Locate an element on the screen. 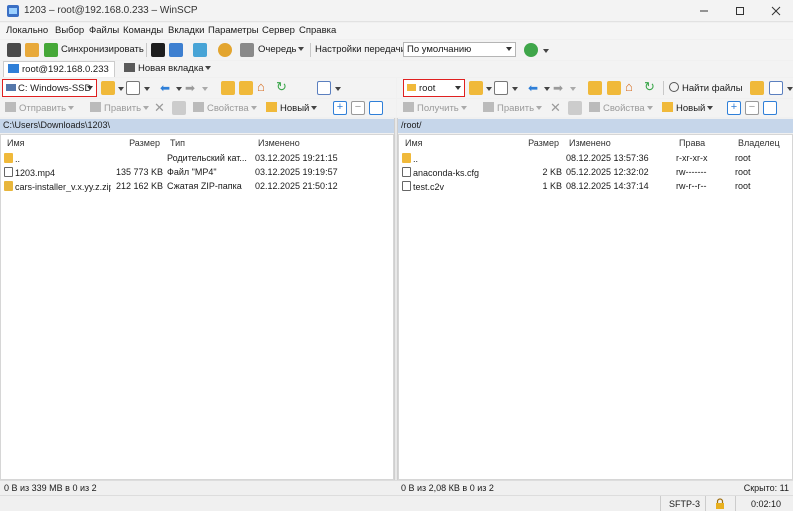 This screenshot has height=511, width=793. find-files-button: Найти файлы is located at coordinates (706, 88).